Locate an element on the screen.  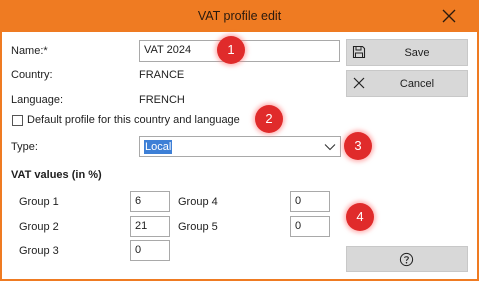
save-button: Save is located at coordinates (407, 52).